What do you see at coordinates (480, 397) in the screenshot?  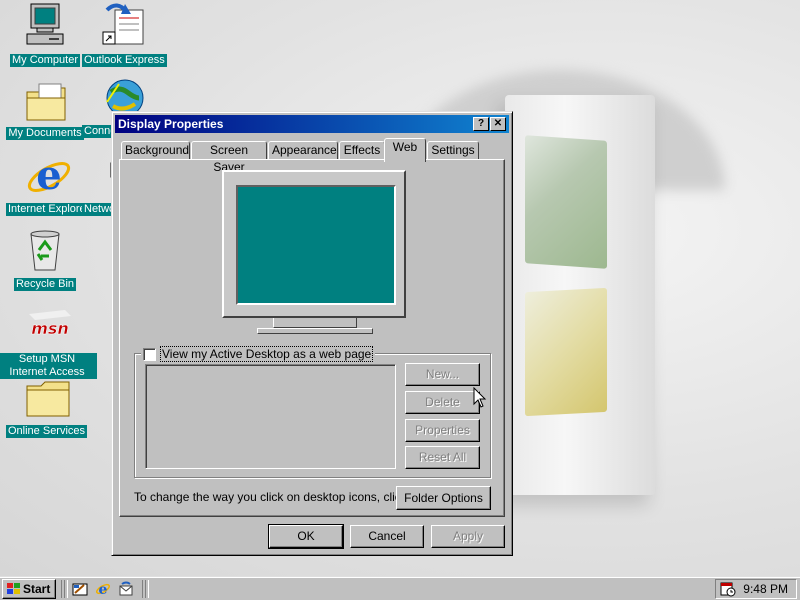 I see `mouse-cursor-icon` at bounding box center [480, 397].